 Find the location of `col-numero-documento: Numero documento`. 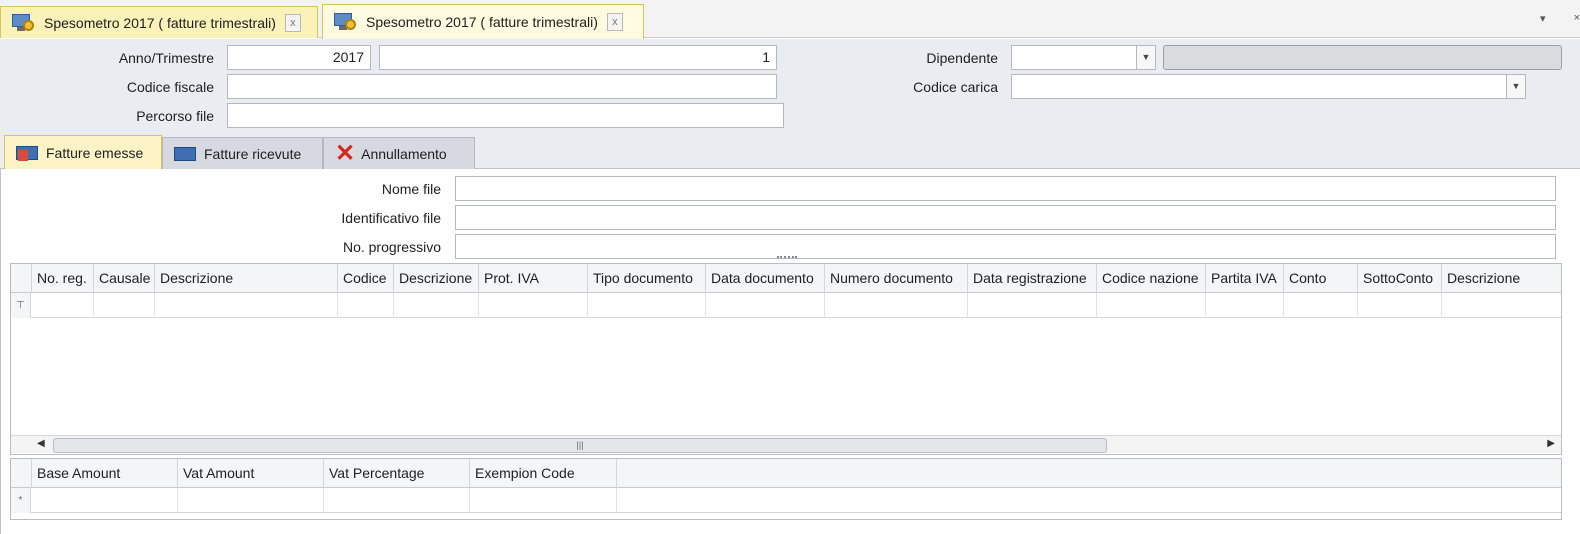

col-numero-documento: Numero documento is located at coordinates (896, 278).